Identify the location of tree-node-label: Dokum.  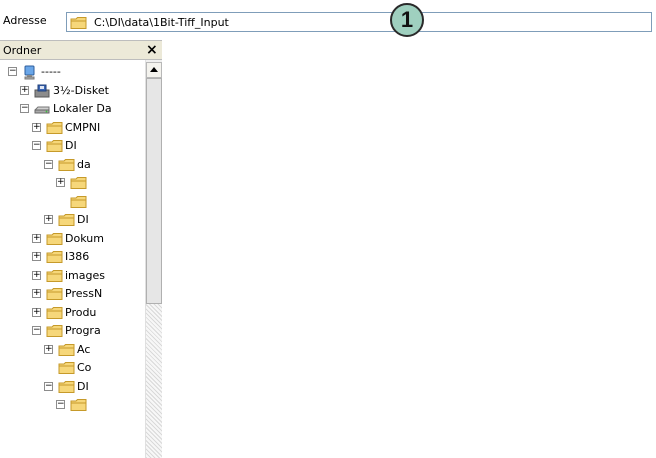
(84, 238).